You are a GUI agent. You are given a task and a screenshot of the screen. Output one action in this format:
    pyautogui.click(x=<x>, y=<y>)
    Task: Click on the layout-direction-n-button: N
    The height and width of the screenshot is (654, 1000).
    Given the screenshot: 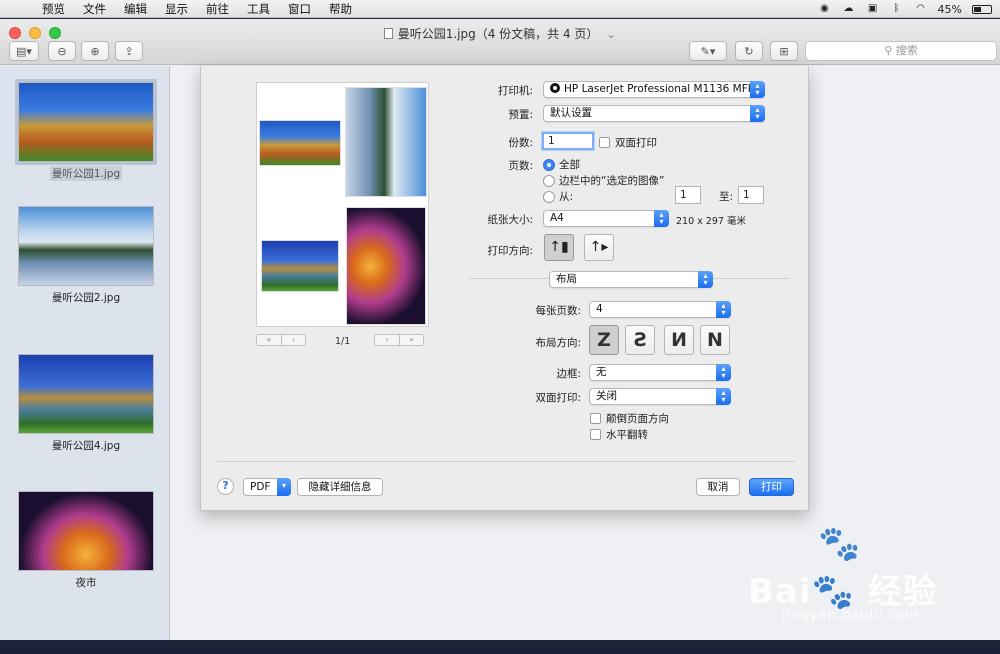 What is the action you would take?
    pyautogui.click(x=715, y=340)
    